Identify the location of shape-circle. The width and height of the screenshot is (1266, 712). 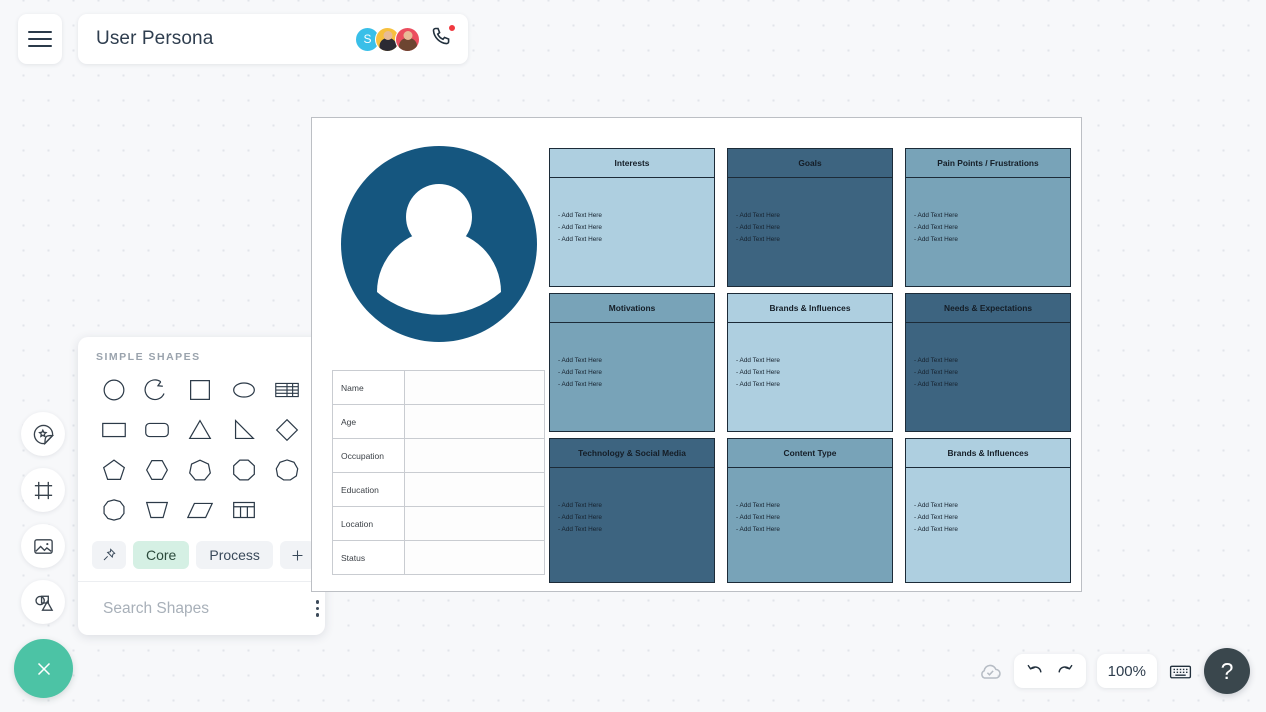
(113, 390).